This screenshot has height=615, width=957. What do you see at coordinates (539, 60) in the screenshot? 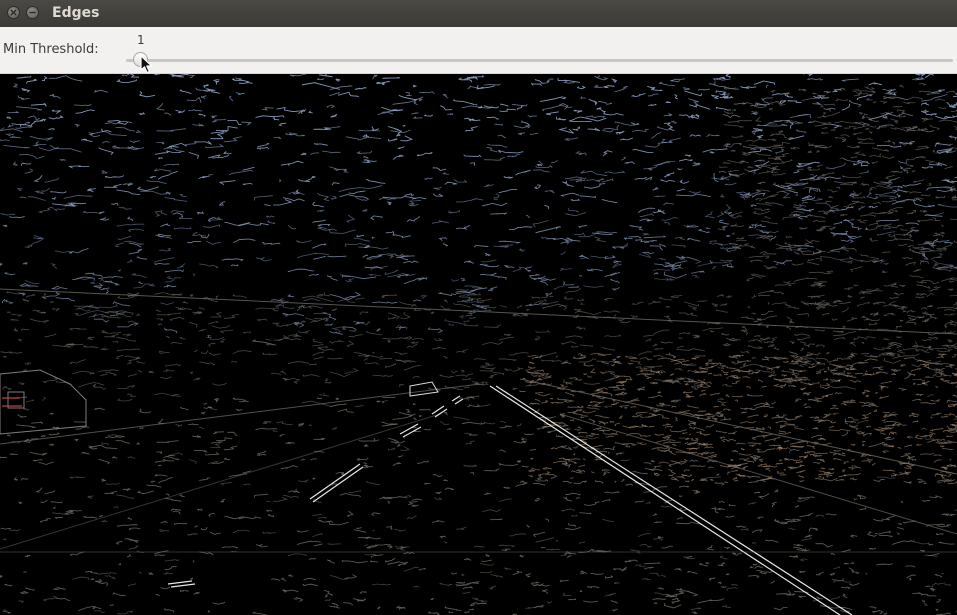
I see `min-threshold-slider-track` at bounding box center [539, 60].